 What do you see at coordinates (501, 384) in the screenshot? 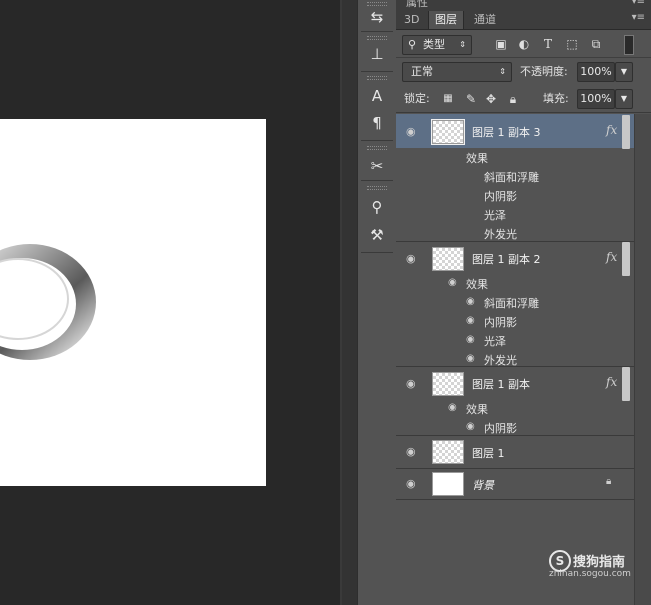
I see `layer-name: 图层 1 副本` at bounding box center [501, 384].